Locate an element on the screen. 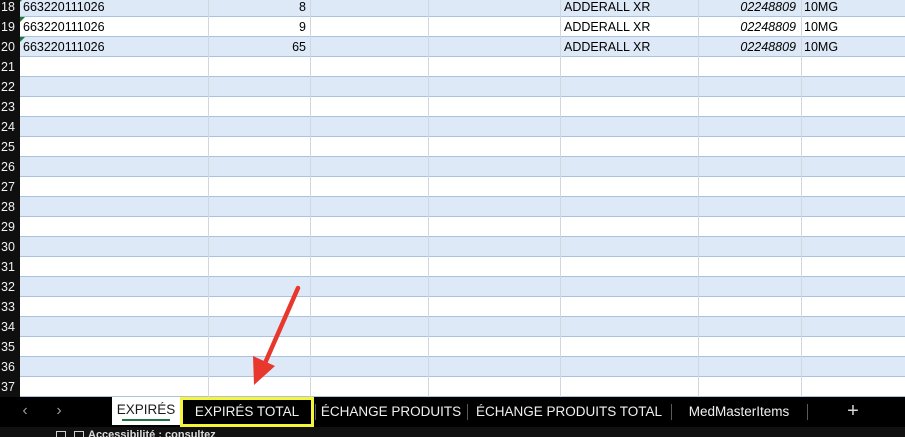 The image size is (905, 437). row-header: 27 is located at coordinates (10, 187).